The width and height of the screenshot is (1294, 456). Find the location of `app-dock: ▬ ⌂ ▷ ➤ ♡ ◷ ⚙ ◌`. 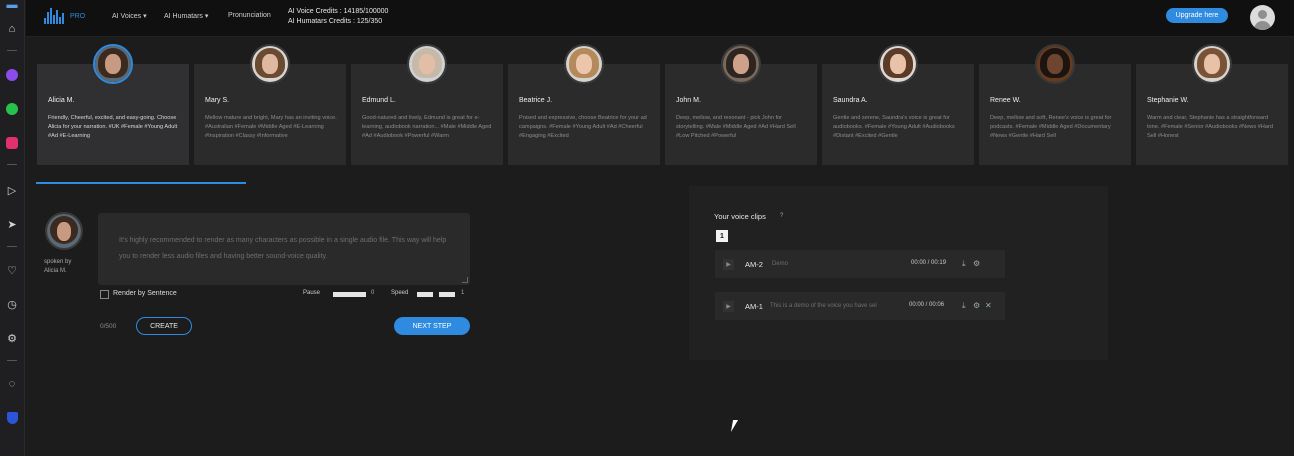

app-dock: ▬ ⌂ ▷ ➤ ♡ ◷ ⚙ ◌ is located at coordinates (12, 228).